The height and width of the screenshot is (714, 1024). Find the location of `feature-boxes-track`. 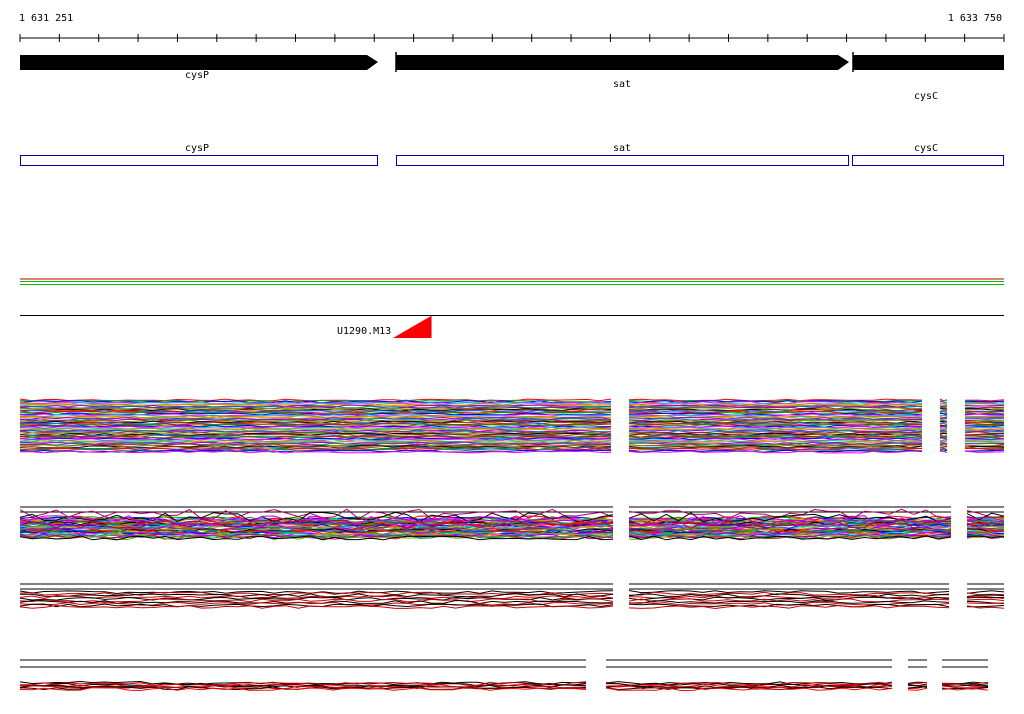

feature-boxes-track is located at coordinates (512, 160).